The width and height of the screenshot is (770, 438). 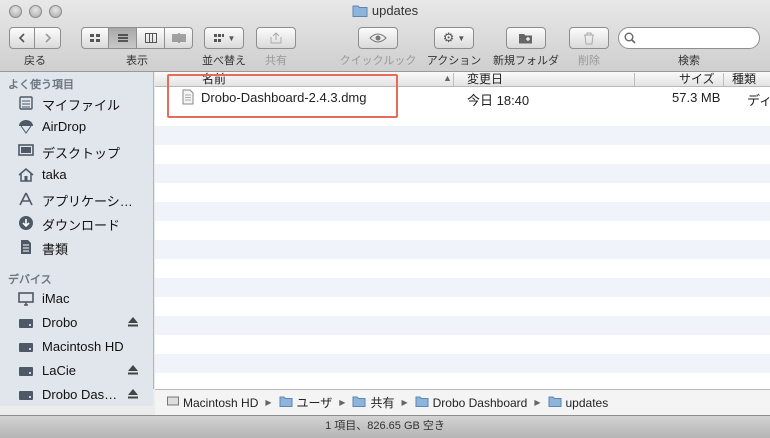 What do you see at coordinates (454, 61) in the screenshot?
I see `action-label: アクション` at bounding box center [454, 61].